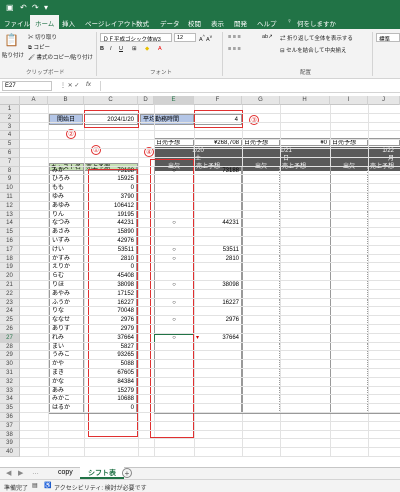 Image resolution: width=400 pixels, height=492 pixels. Describe the element at coordinates (349, 100) in the screenshot. I see `column-header-i: I` at that location.